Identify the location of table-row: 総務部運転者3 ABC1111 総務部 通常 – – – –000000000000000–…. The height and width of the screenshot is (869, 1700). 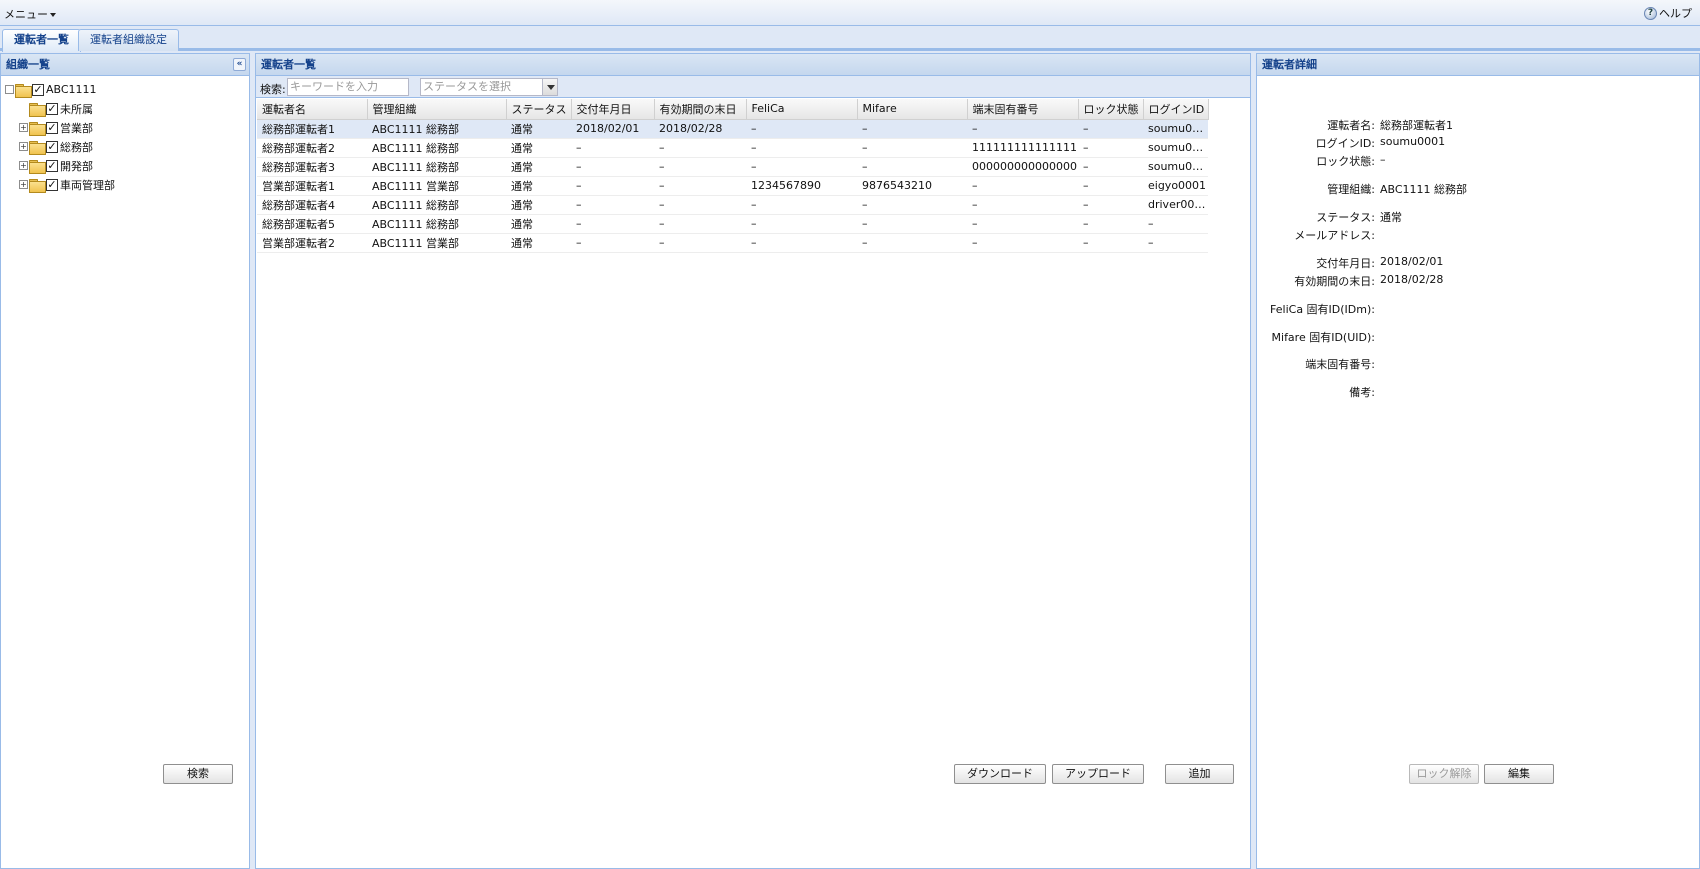
(732, 167).